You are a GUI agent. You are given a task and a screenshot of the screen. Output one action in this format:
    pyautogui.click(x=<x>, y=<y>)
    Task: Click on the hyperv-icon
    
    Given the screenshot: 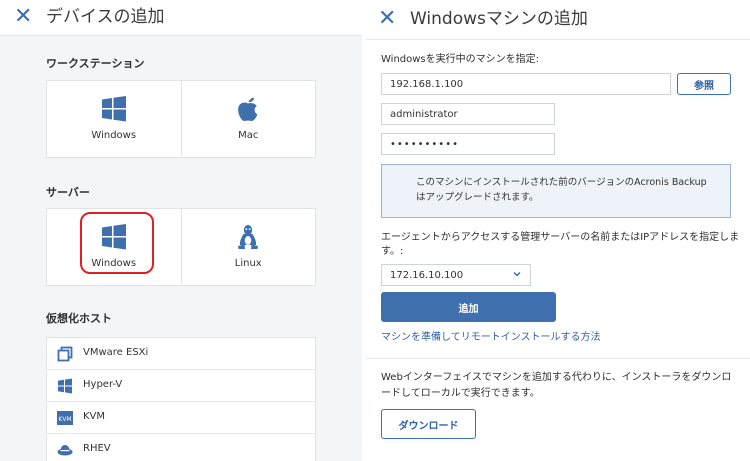 What is the action you would take?
    pyautogui.click(x=65, y=386)
    